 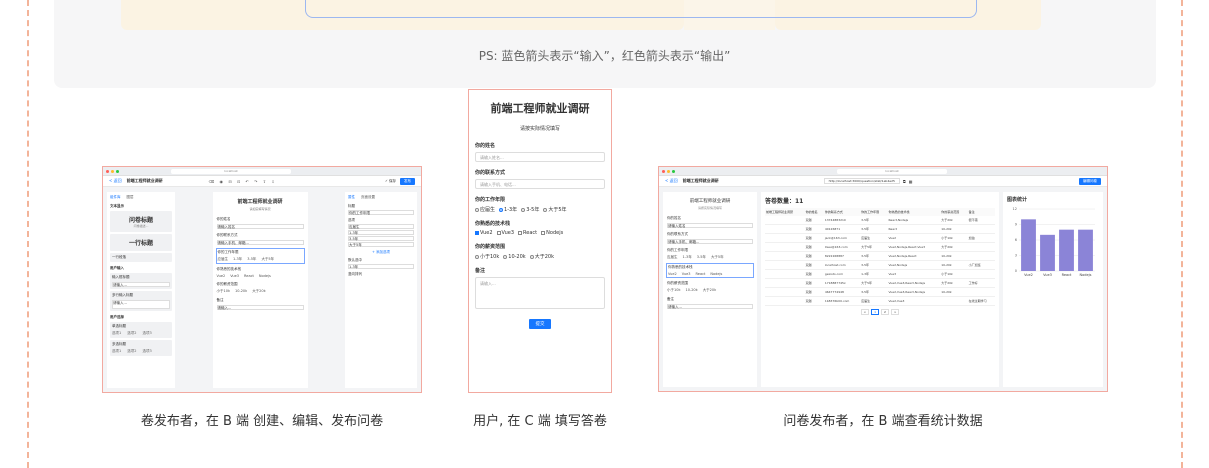 I want to click on table-cell: 大于20k, so click(x=954, y=283).